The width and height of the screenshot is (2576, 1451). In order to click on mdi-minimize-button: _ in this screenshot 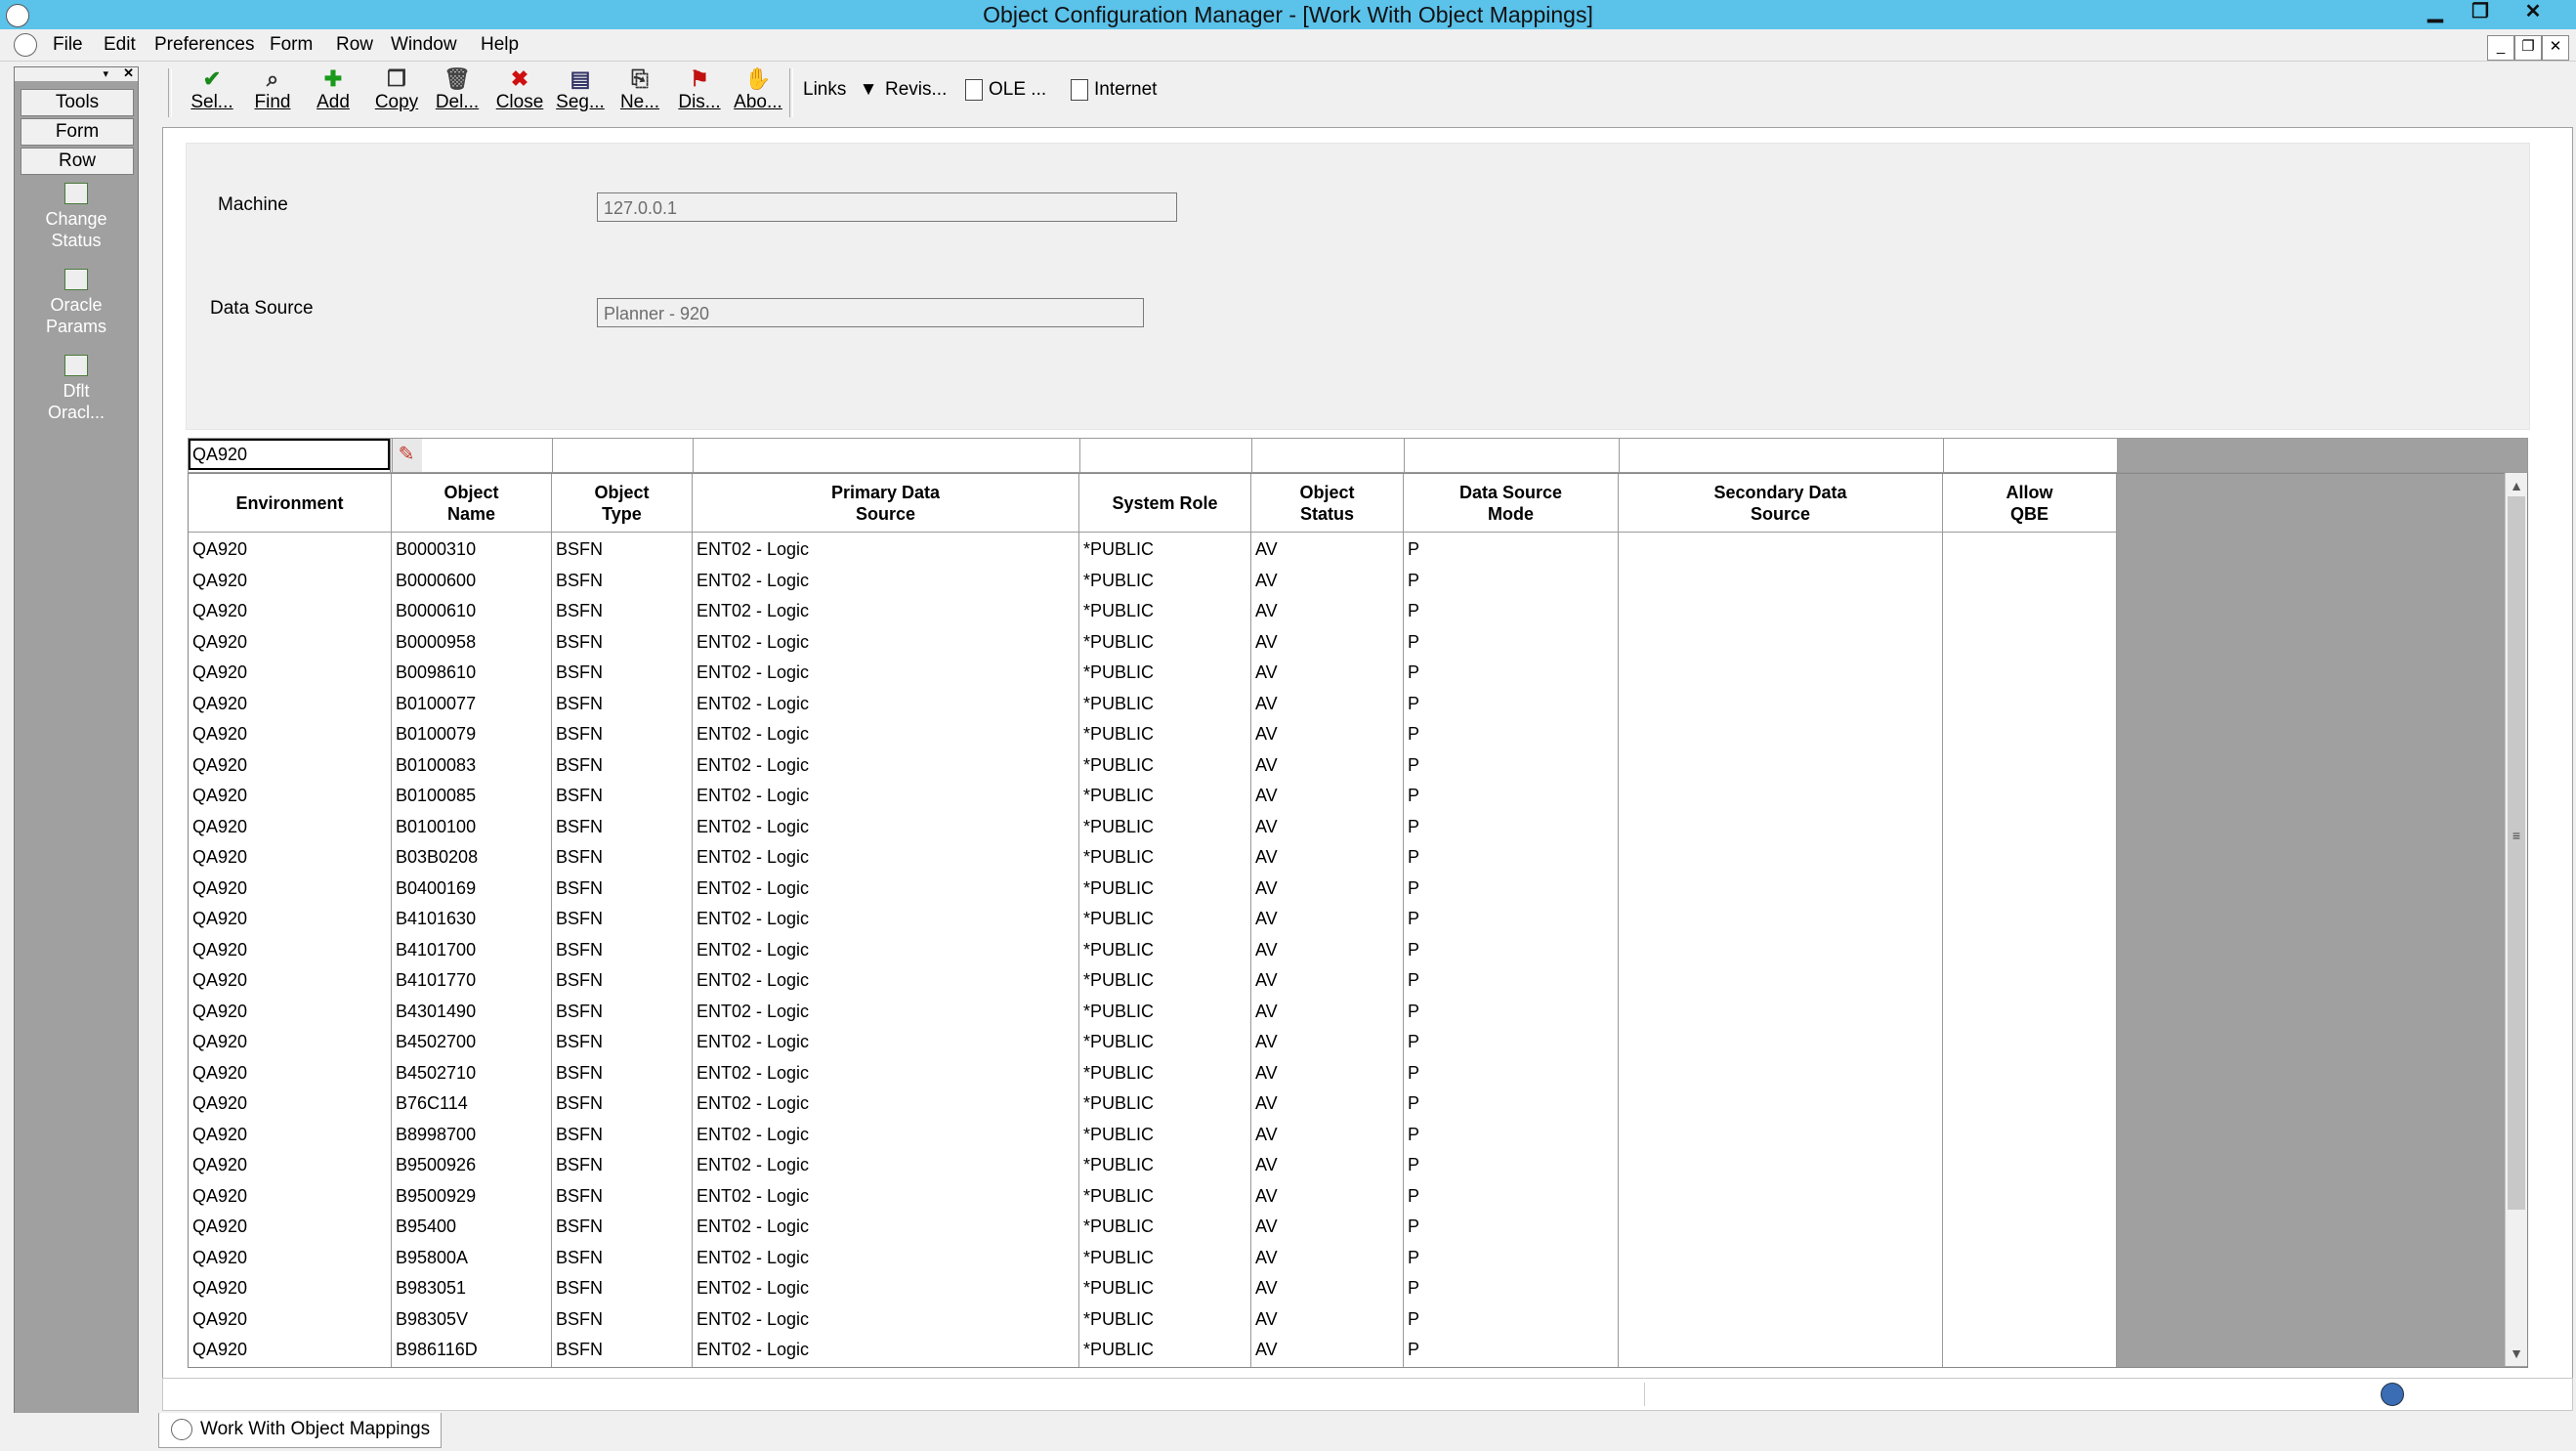, I will do `click(2500, 48)`.